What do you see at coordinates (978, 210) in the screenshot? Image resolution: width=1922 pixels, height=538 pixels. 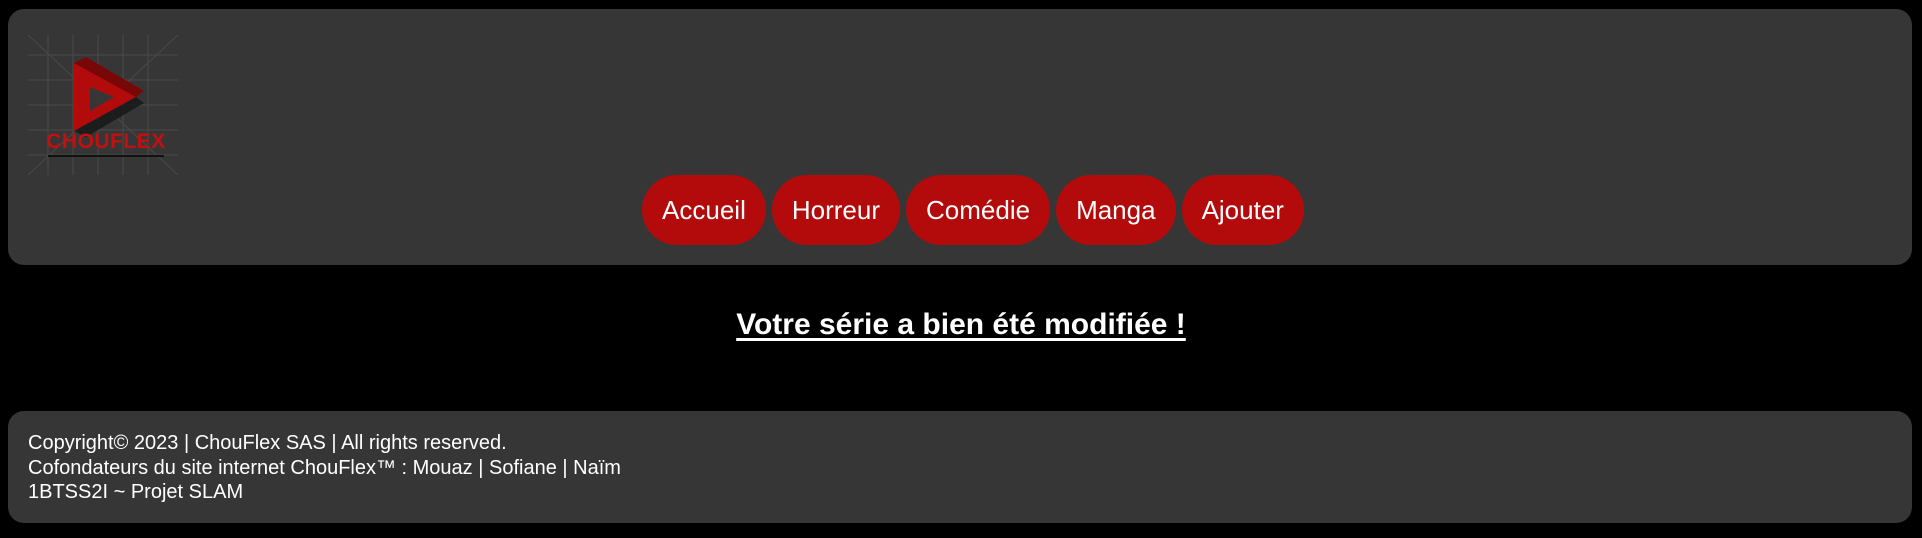 I see `nav-comedie-button: Comédie` at bounding box center [978, 210].